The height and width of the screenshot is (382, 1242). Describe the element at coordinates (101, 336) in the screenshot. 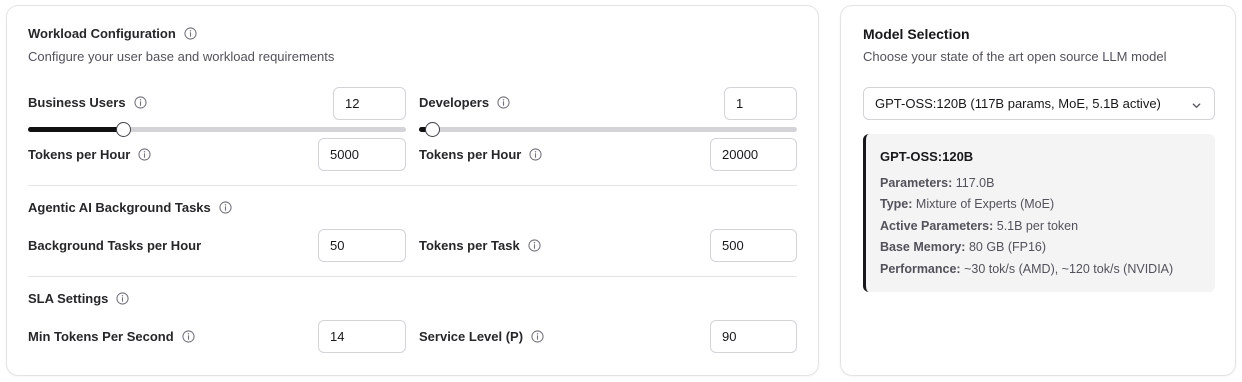

I see `min-tokens-label: Min Tokens Per Second` at that location.